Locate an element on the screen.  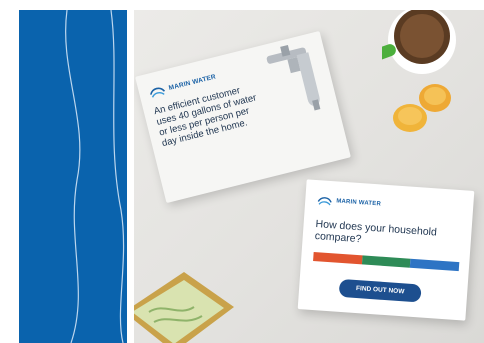
meter-segment-high is located at coordinates (338, 258).